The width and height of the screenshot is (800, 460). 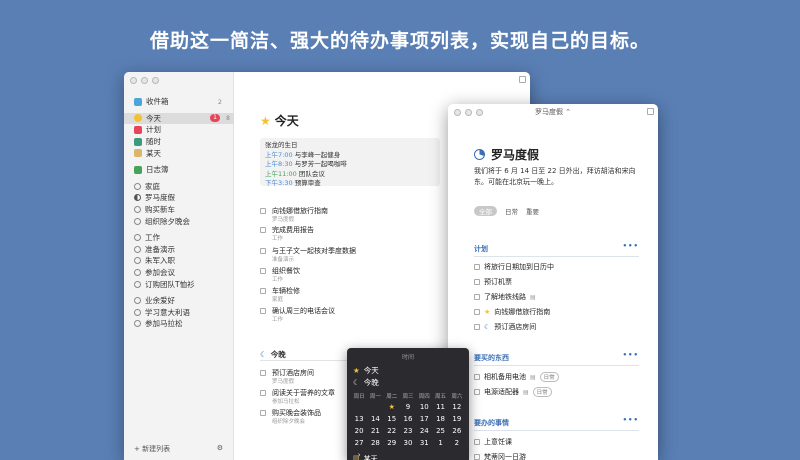 What do you see at coordinates (366, 382) in the screenshot?
I see `option-tonight: ☾ 今晚` at bounding box center [366, 382].